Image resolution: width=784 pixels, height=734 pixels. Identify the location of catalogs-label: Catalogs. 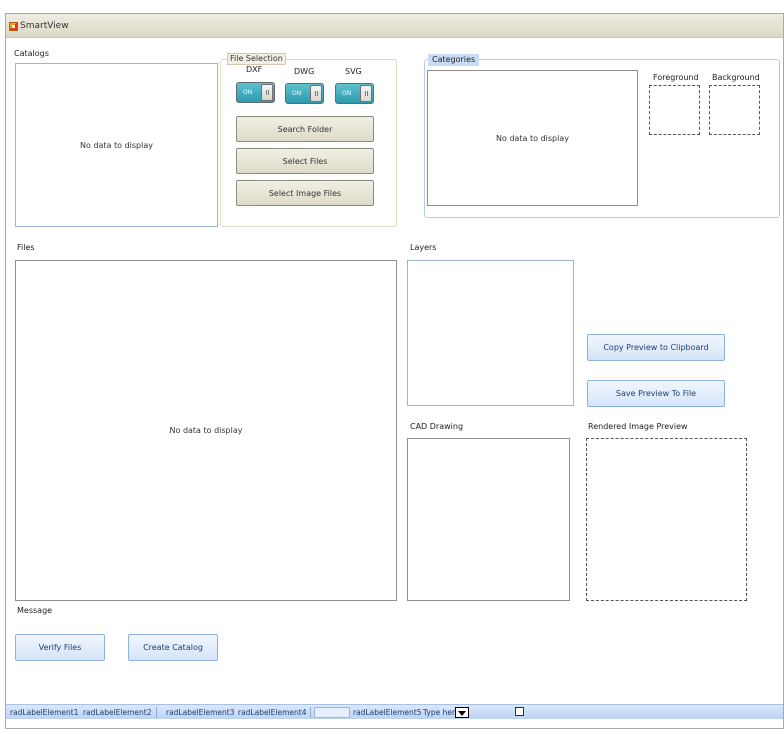
(31, 53).